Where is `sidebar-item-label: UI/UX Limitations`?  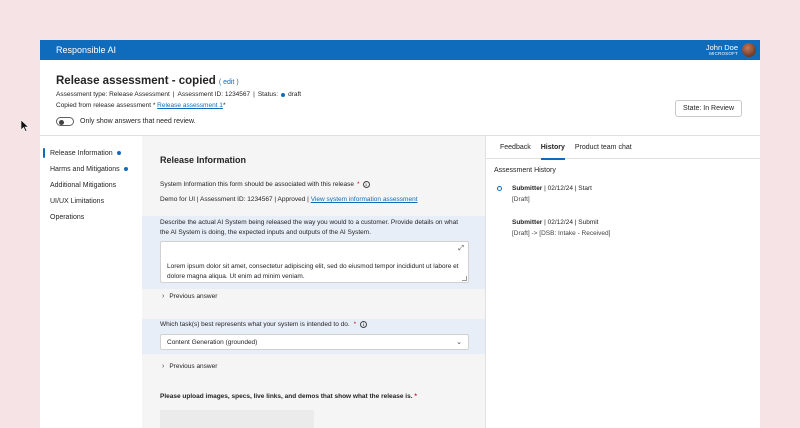
sidebar-item-label: UI/UX Limitations is located at coordinates (77, 201).